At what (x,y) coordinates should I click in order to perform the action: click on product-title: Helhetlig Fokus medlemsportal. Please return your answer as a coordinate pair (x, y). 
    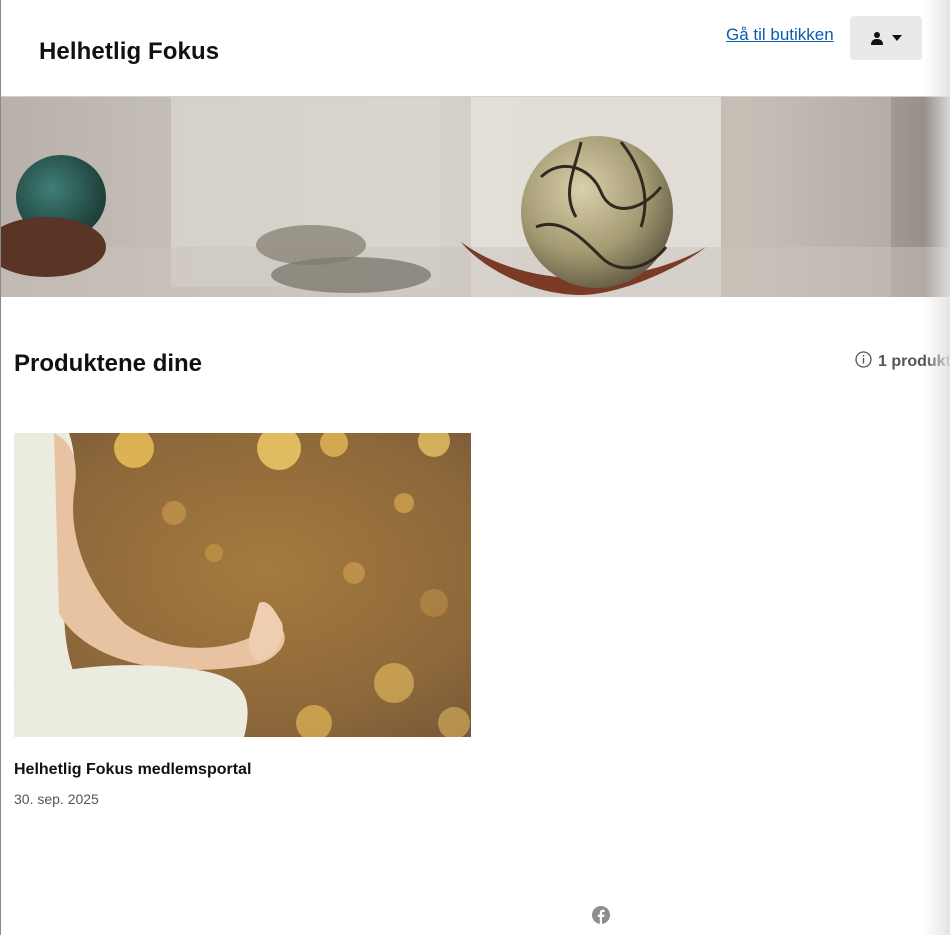
    Looking at the image, I should click on (243, 770).